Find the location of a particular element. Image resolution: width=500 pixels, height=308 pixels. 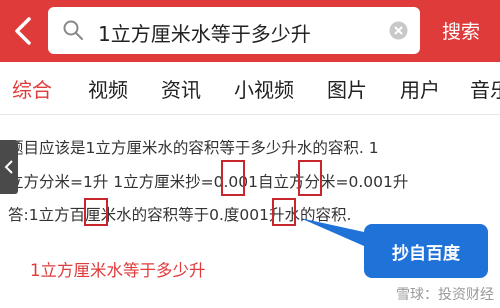

chevron-left-icon is located at coordinates (8, 167).